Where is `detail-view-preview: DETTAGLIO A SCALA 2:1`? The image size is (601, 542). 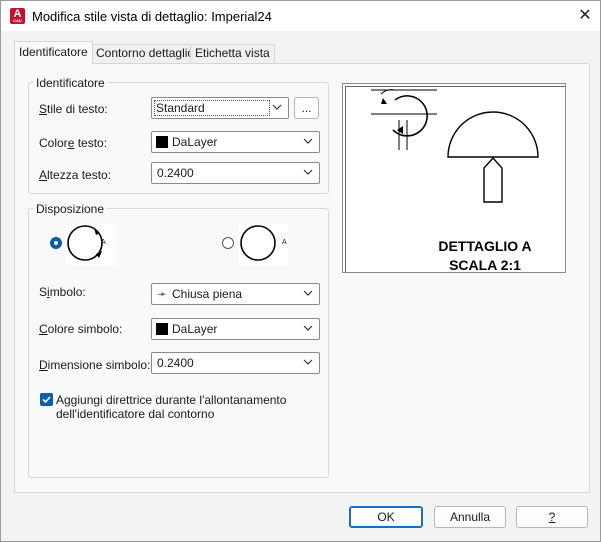 detail-view-preview: DETTAGLIO A SCALA 2:1 is located at coordinates (454, 178).